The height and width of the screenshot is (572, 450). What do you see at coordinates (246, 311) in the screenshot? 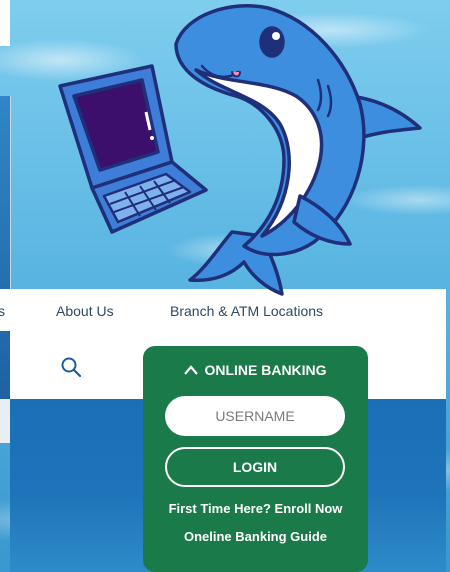
I see `nav-item-branch-atm-locations: Branch & ATM Locations` at bounding box center [246, 311].